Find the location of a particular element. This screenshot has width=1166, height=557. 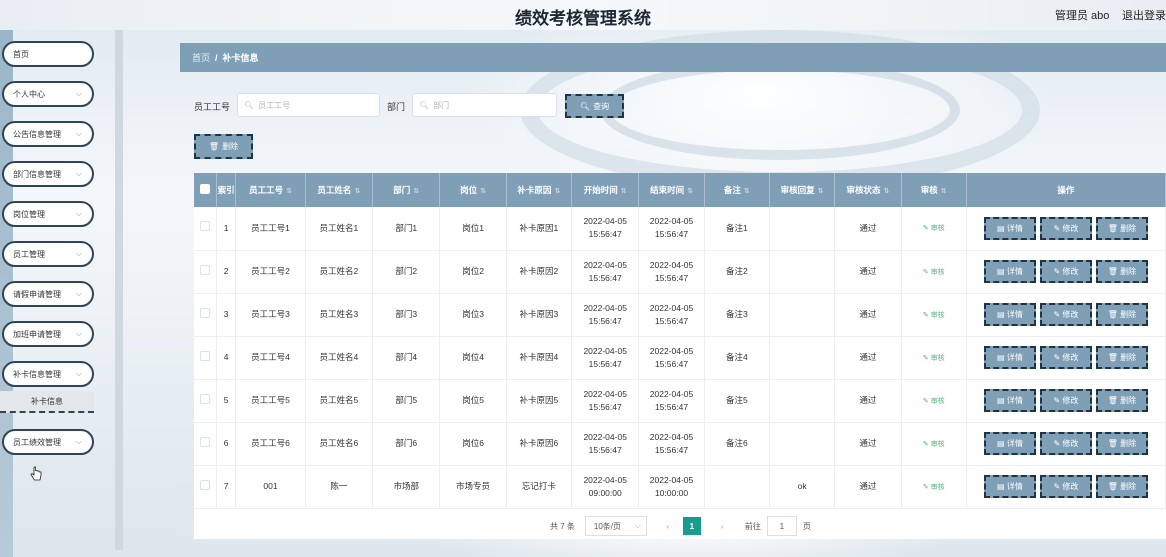

select-all-cell is located at coordinates (205, 190).